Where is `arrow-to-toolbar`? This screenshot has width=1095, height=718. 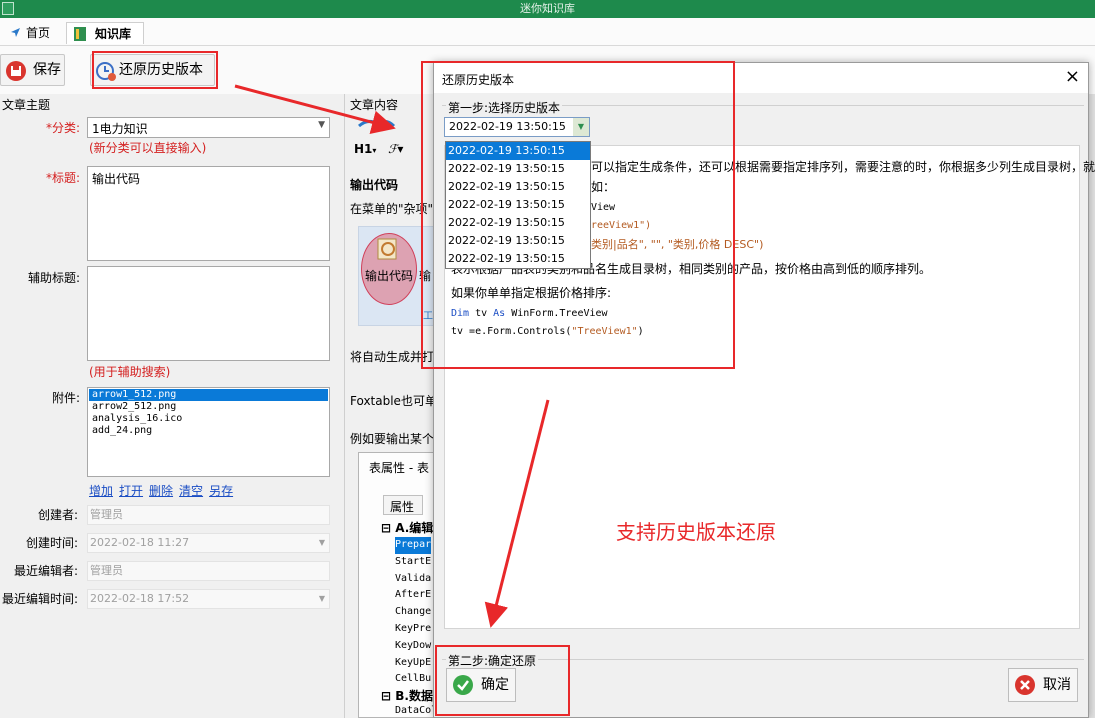
arrow-to-toolbar is located at coordinates (315, 109).